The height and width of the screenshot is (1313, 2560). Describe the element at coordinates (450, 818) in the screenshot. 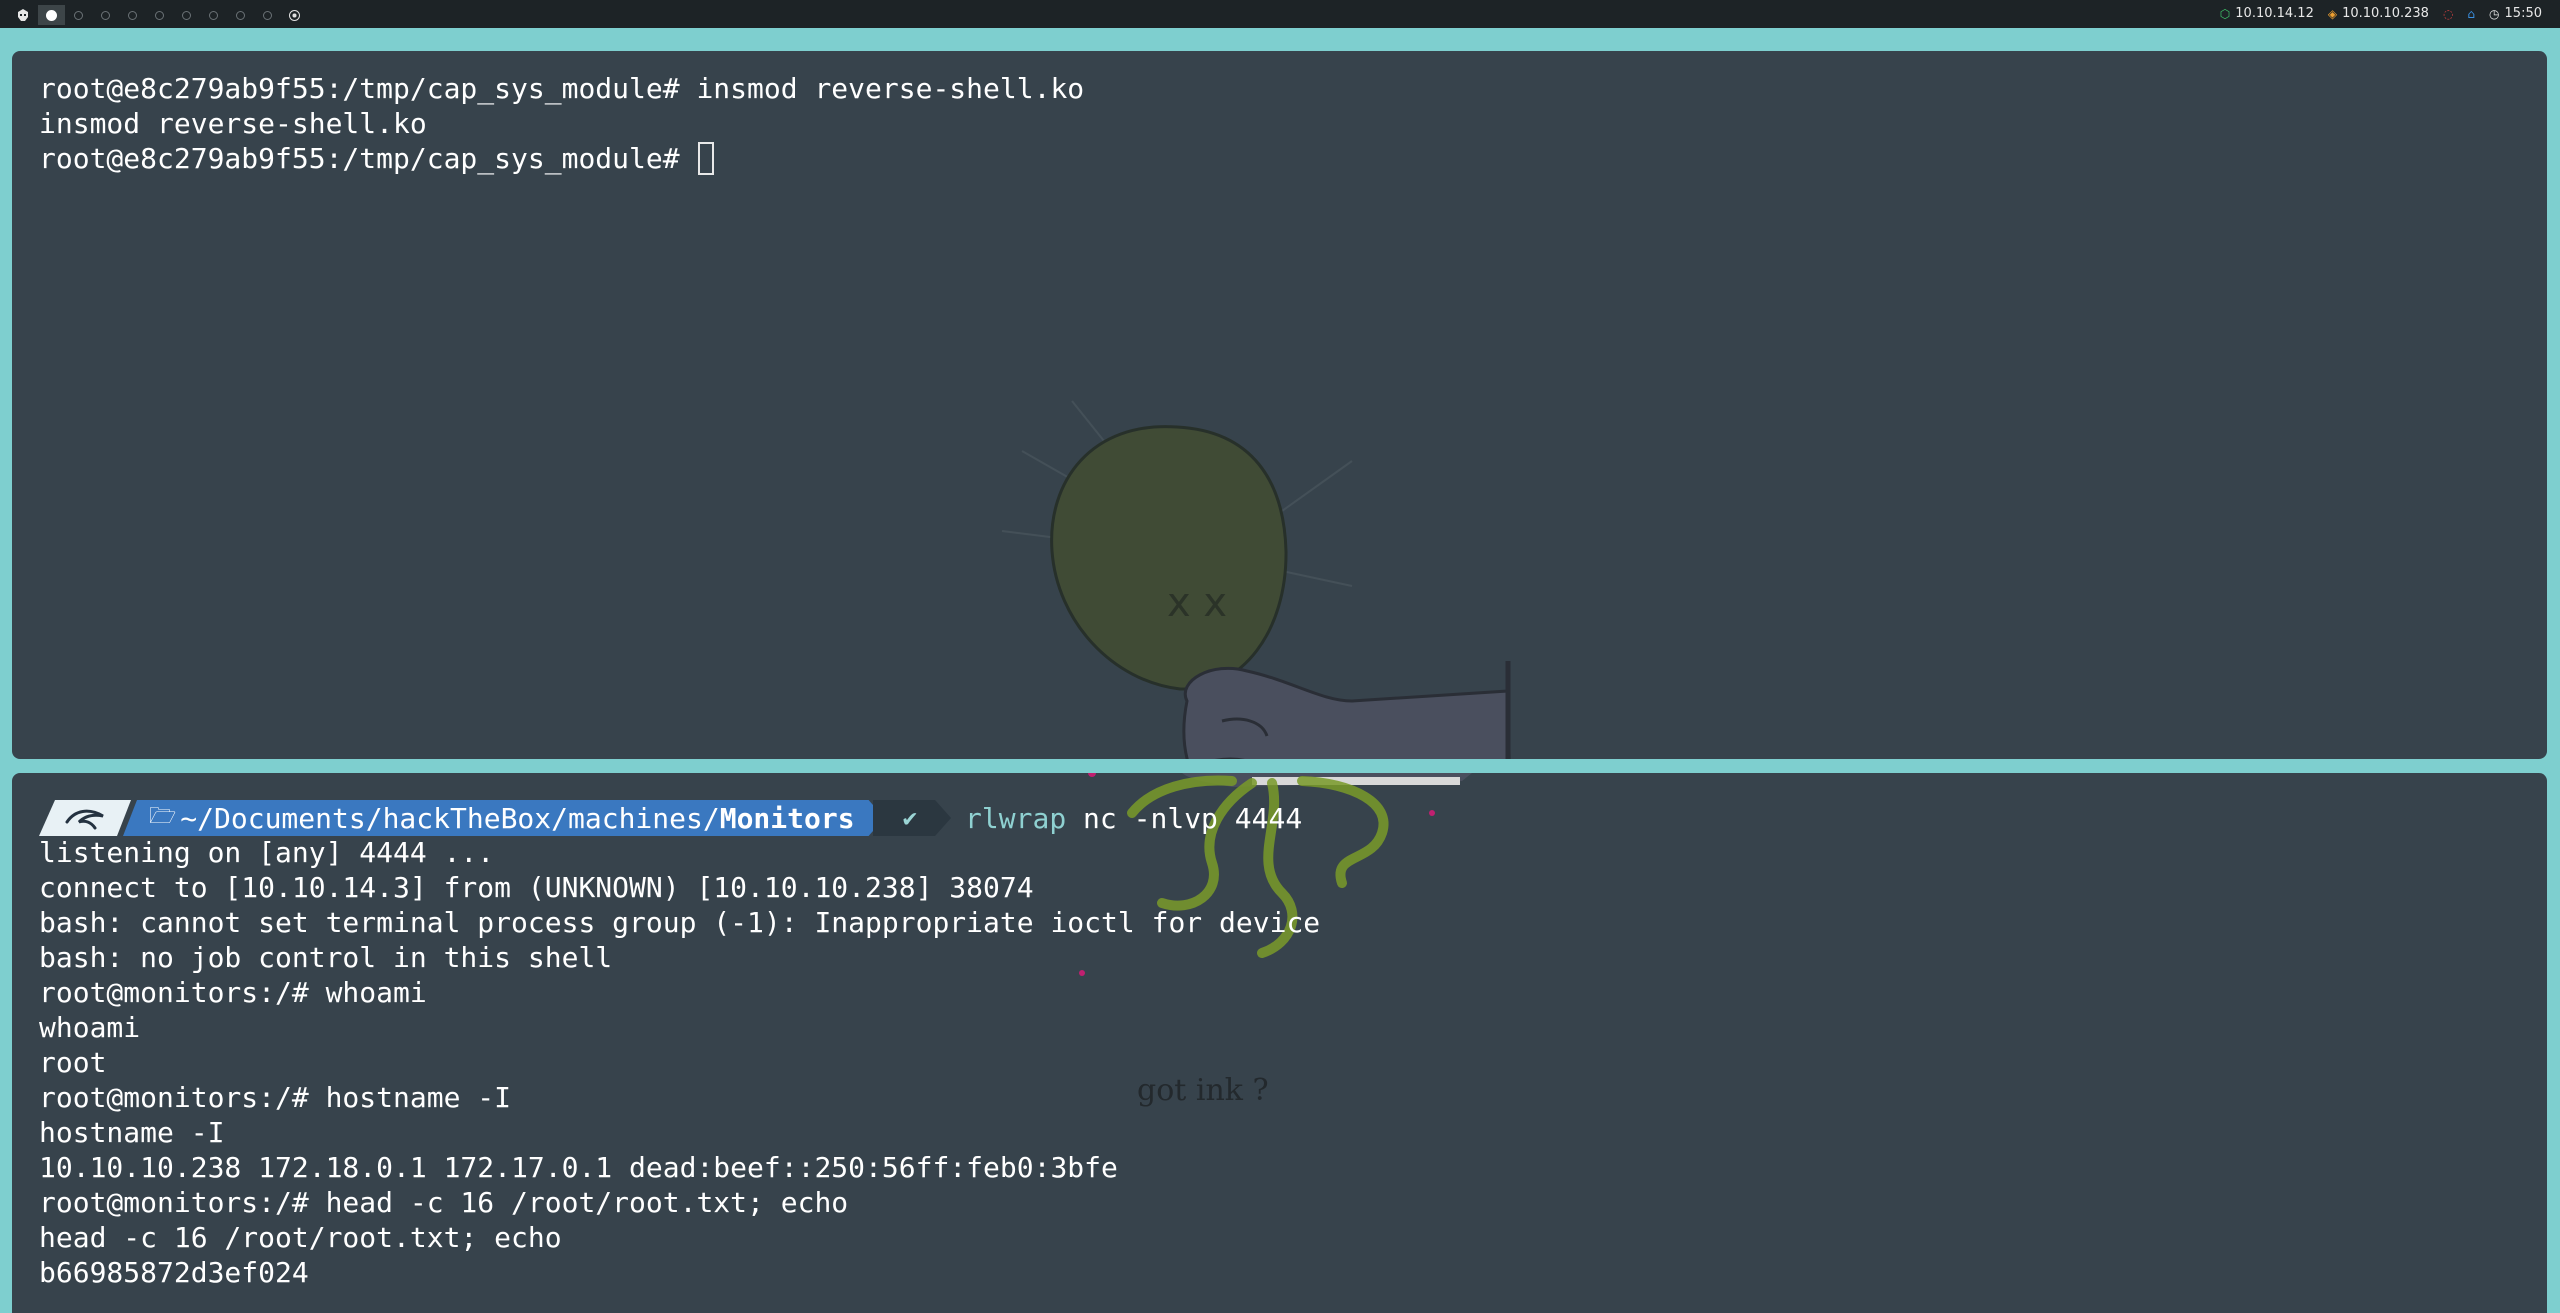

I see `cwd-prefix: ~/Documents/hackTheBox/machines/` at that location.